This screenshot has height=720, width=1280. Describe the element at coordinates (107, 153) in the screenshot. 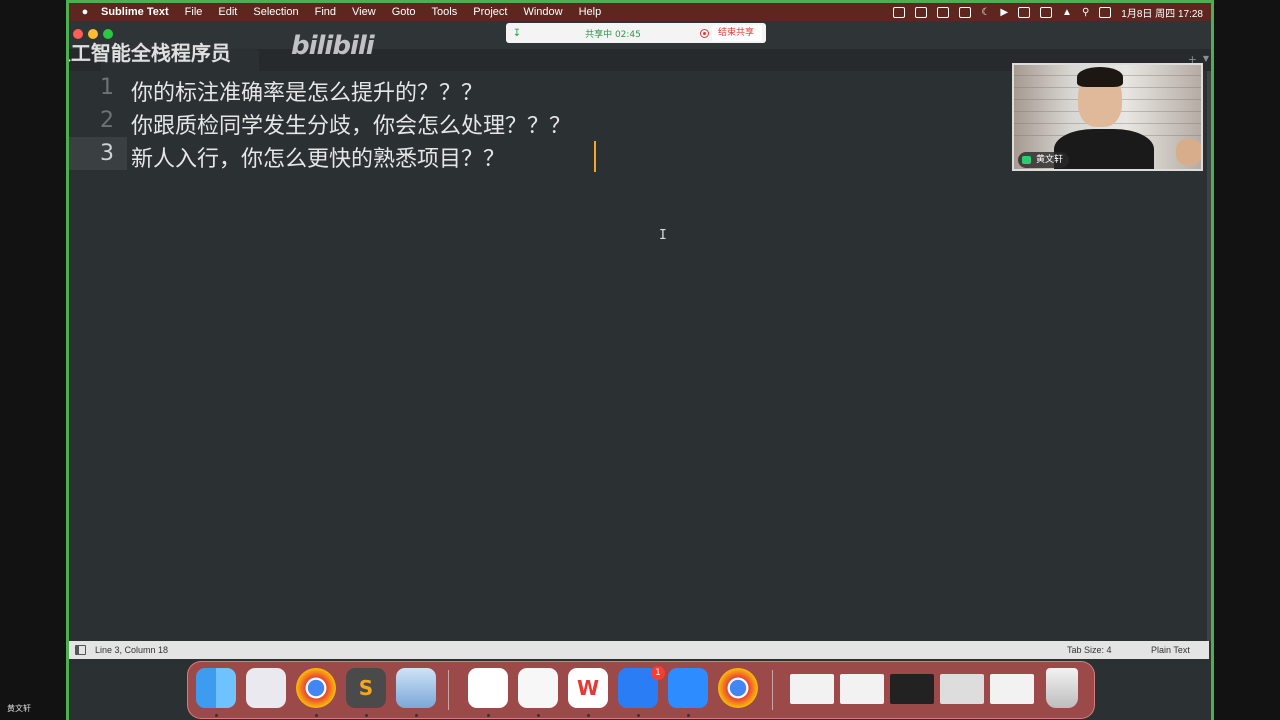

I see `line-number: 3` at that location.